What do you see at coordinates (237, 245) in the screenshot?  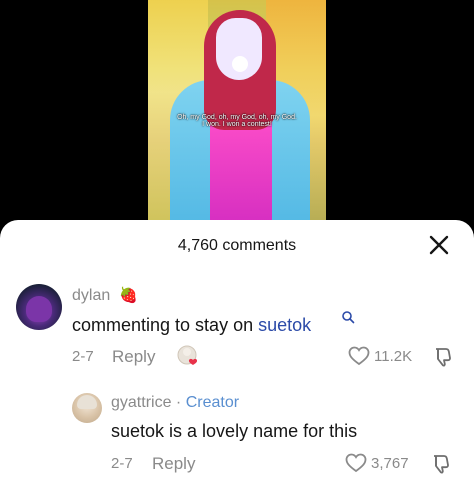 I see `comments-count-title: 4,760 comments` at bounding box center [237, 245].